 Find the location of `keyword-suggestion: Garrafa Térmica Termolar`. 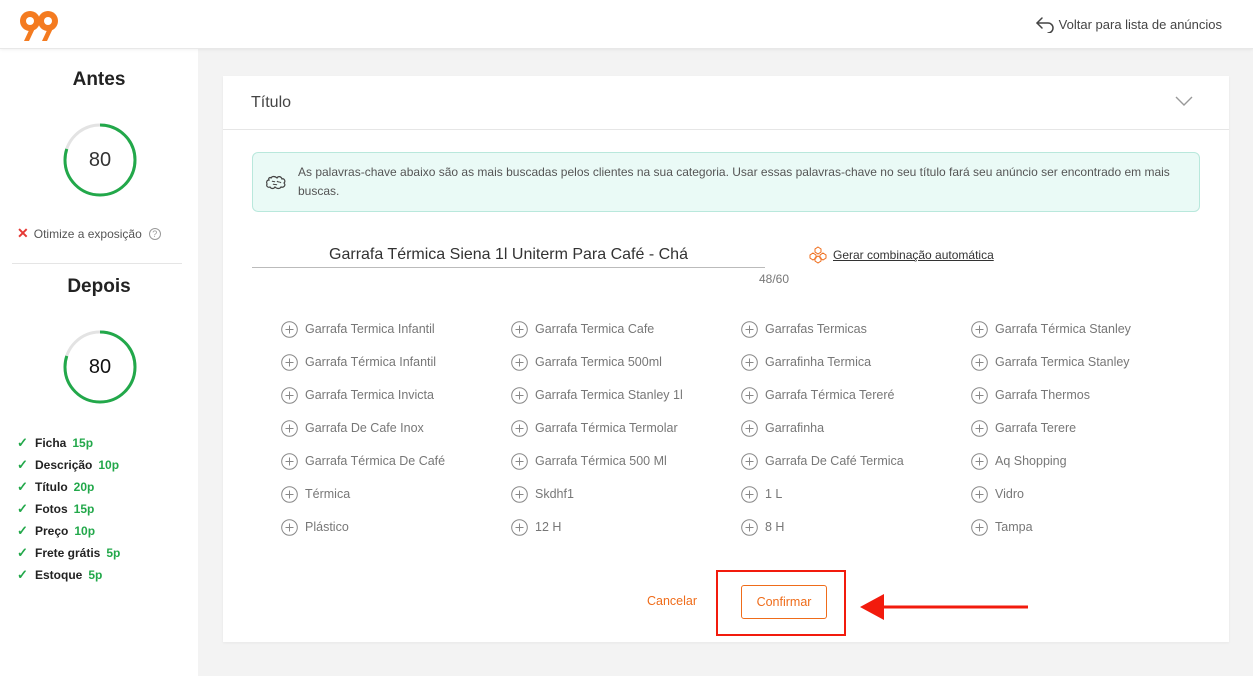

keyword-suggestion: Garrafa Térmica Termolar is located at coordinates (626, 428).